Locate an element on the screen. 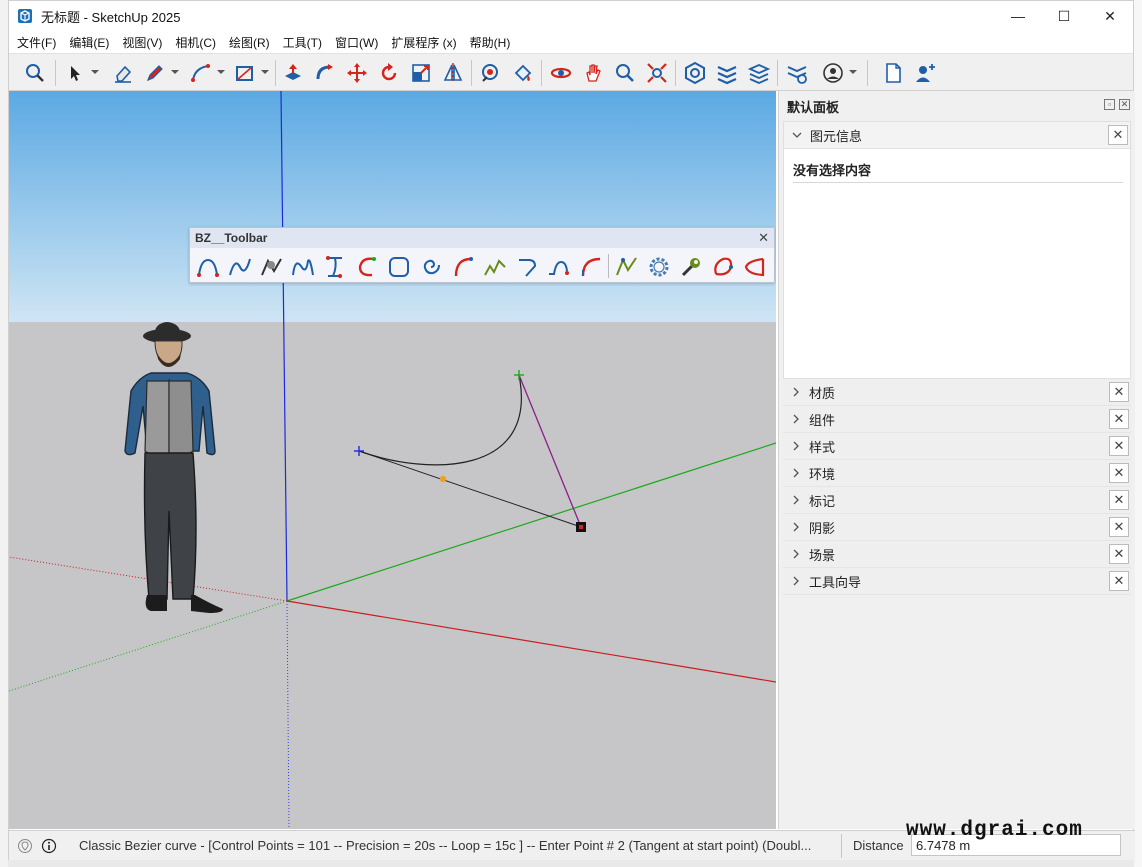 Image resolution: width=1142 pixels, height=867 pixels. pencil-icon is located at coordinates (155, 73).